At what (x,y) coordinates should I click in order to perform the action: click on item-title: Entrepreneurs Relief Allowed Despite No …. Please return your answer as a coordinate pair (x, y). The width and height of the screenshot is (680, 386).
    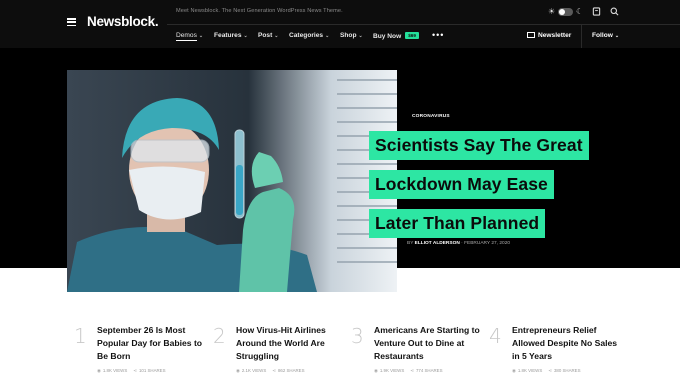
    Looking at the image, I should click on (567, 343).